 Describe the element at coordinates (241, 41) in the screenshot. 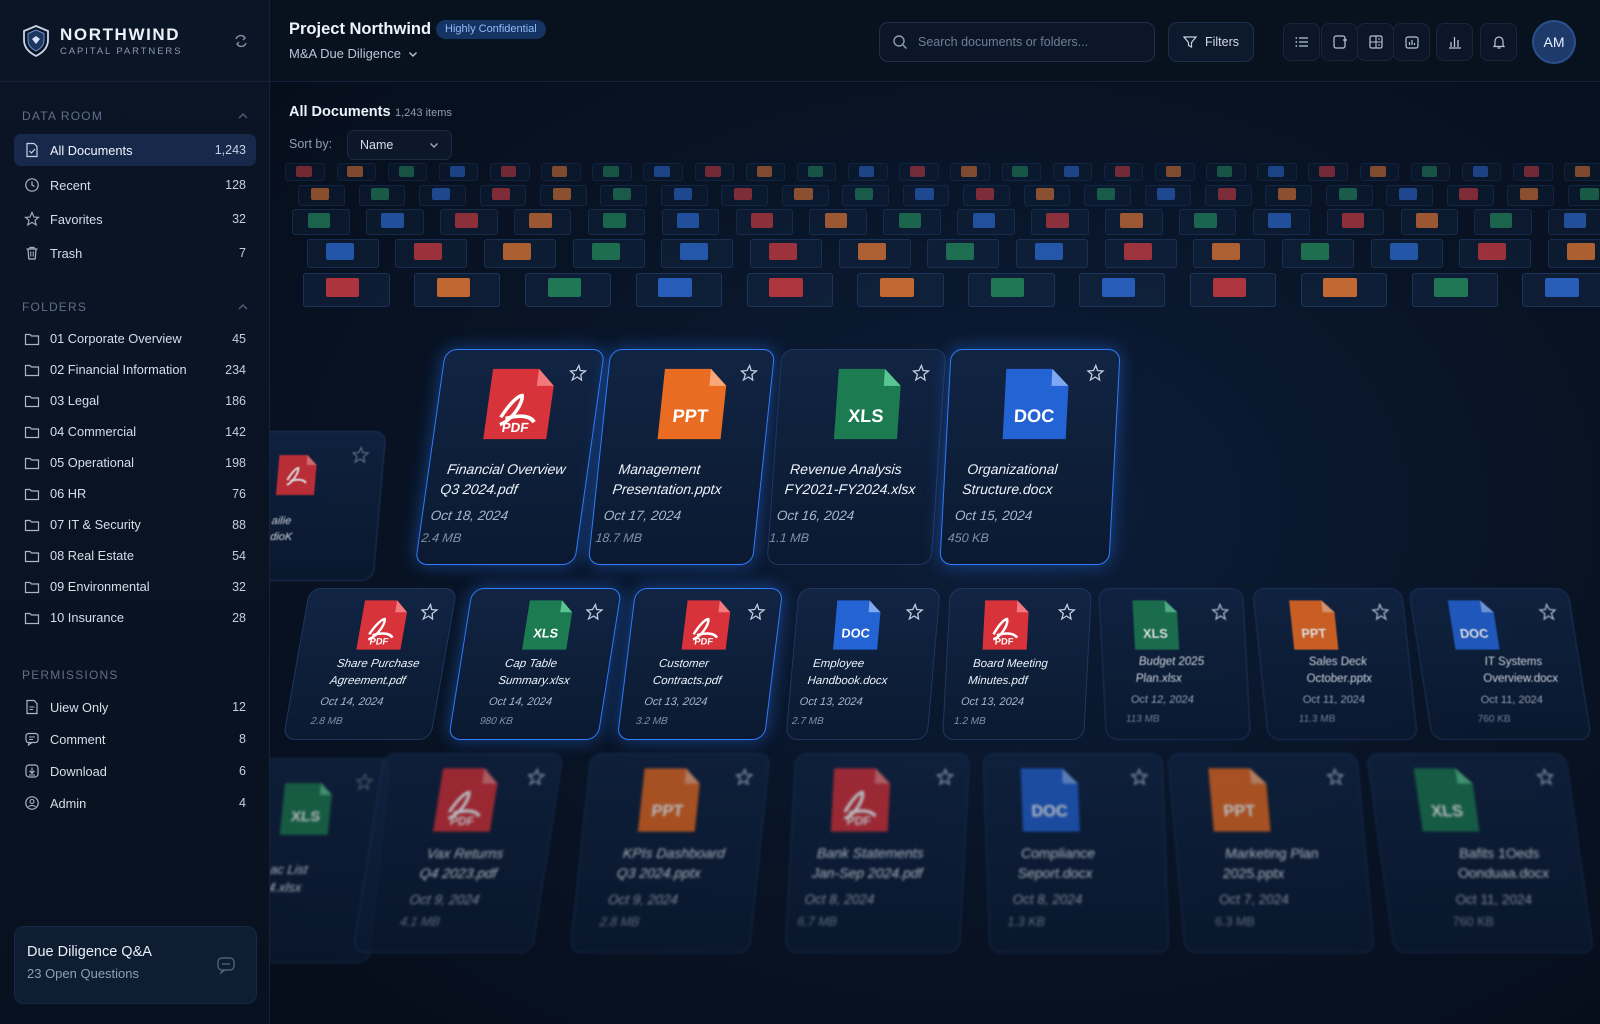

I see `sidebar-toggle-icon` at that location.